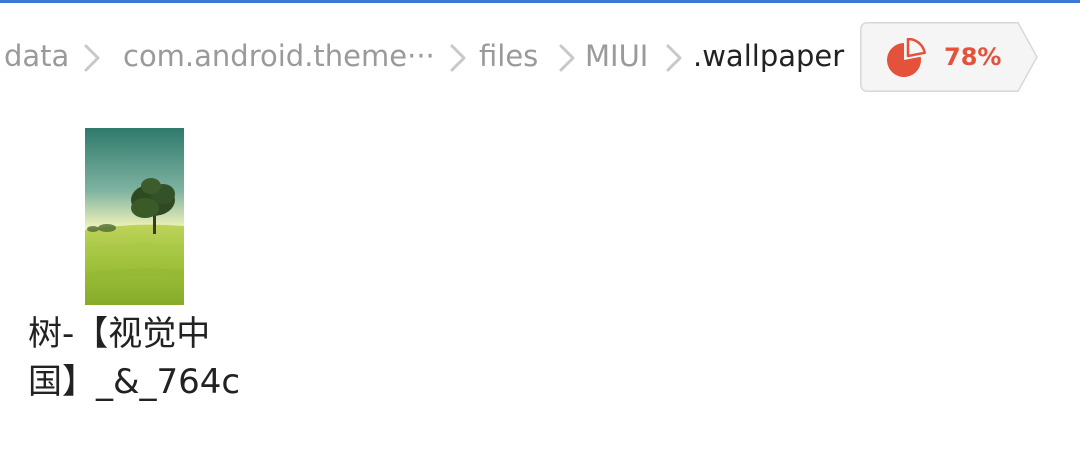 The width and height of the screenshot is (1080, 457). What do you see at coordinates (36, 56) in the screenshot?
I see `breadcrumb-item-data: data` at bounding box center [36, 56].